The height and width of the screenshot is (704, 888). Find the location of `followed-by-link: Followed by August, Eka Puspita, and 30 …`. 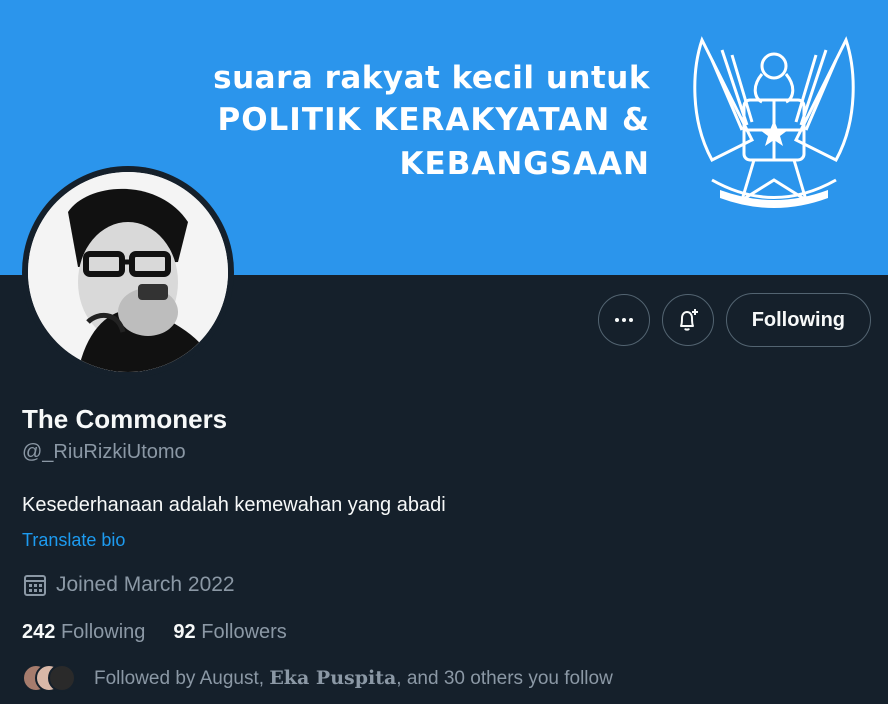

followed-by-link: Followed by August, Eka Puspita, and 30 … is located at coordinates (317, 678).